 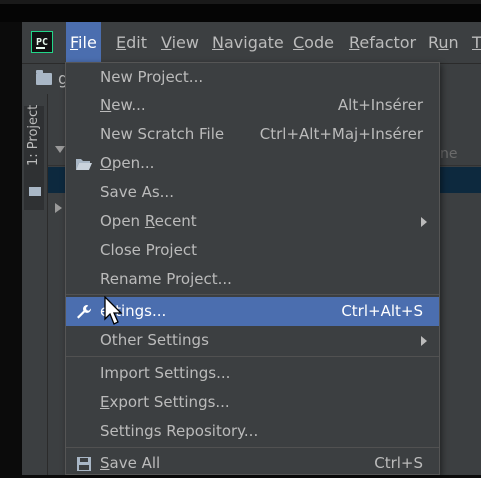 What do you see at coordinates (84, 164) in the screenshot?
I see `open-folder-icon` at bounding box center [84, 164].